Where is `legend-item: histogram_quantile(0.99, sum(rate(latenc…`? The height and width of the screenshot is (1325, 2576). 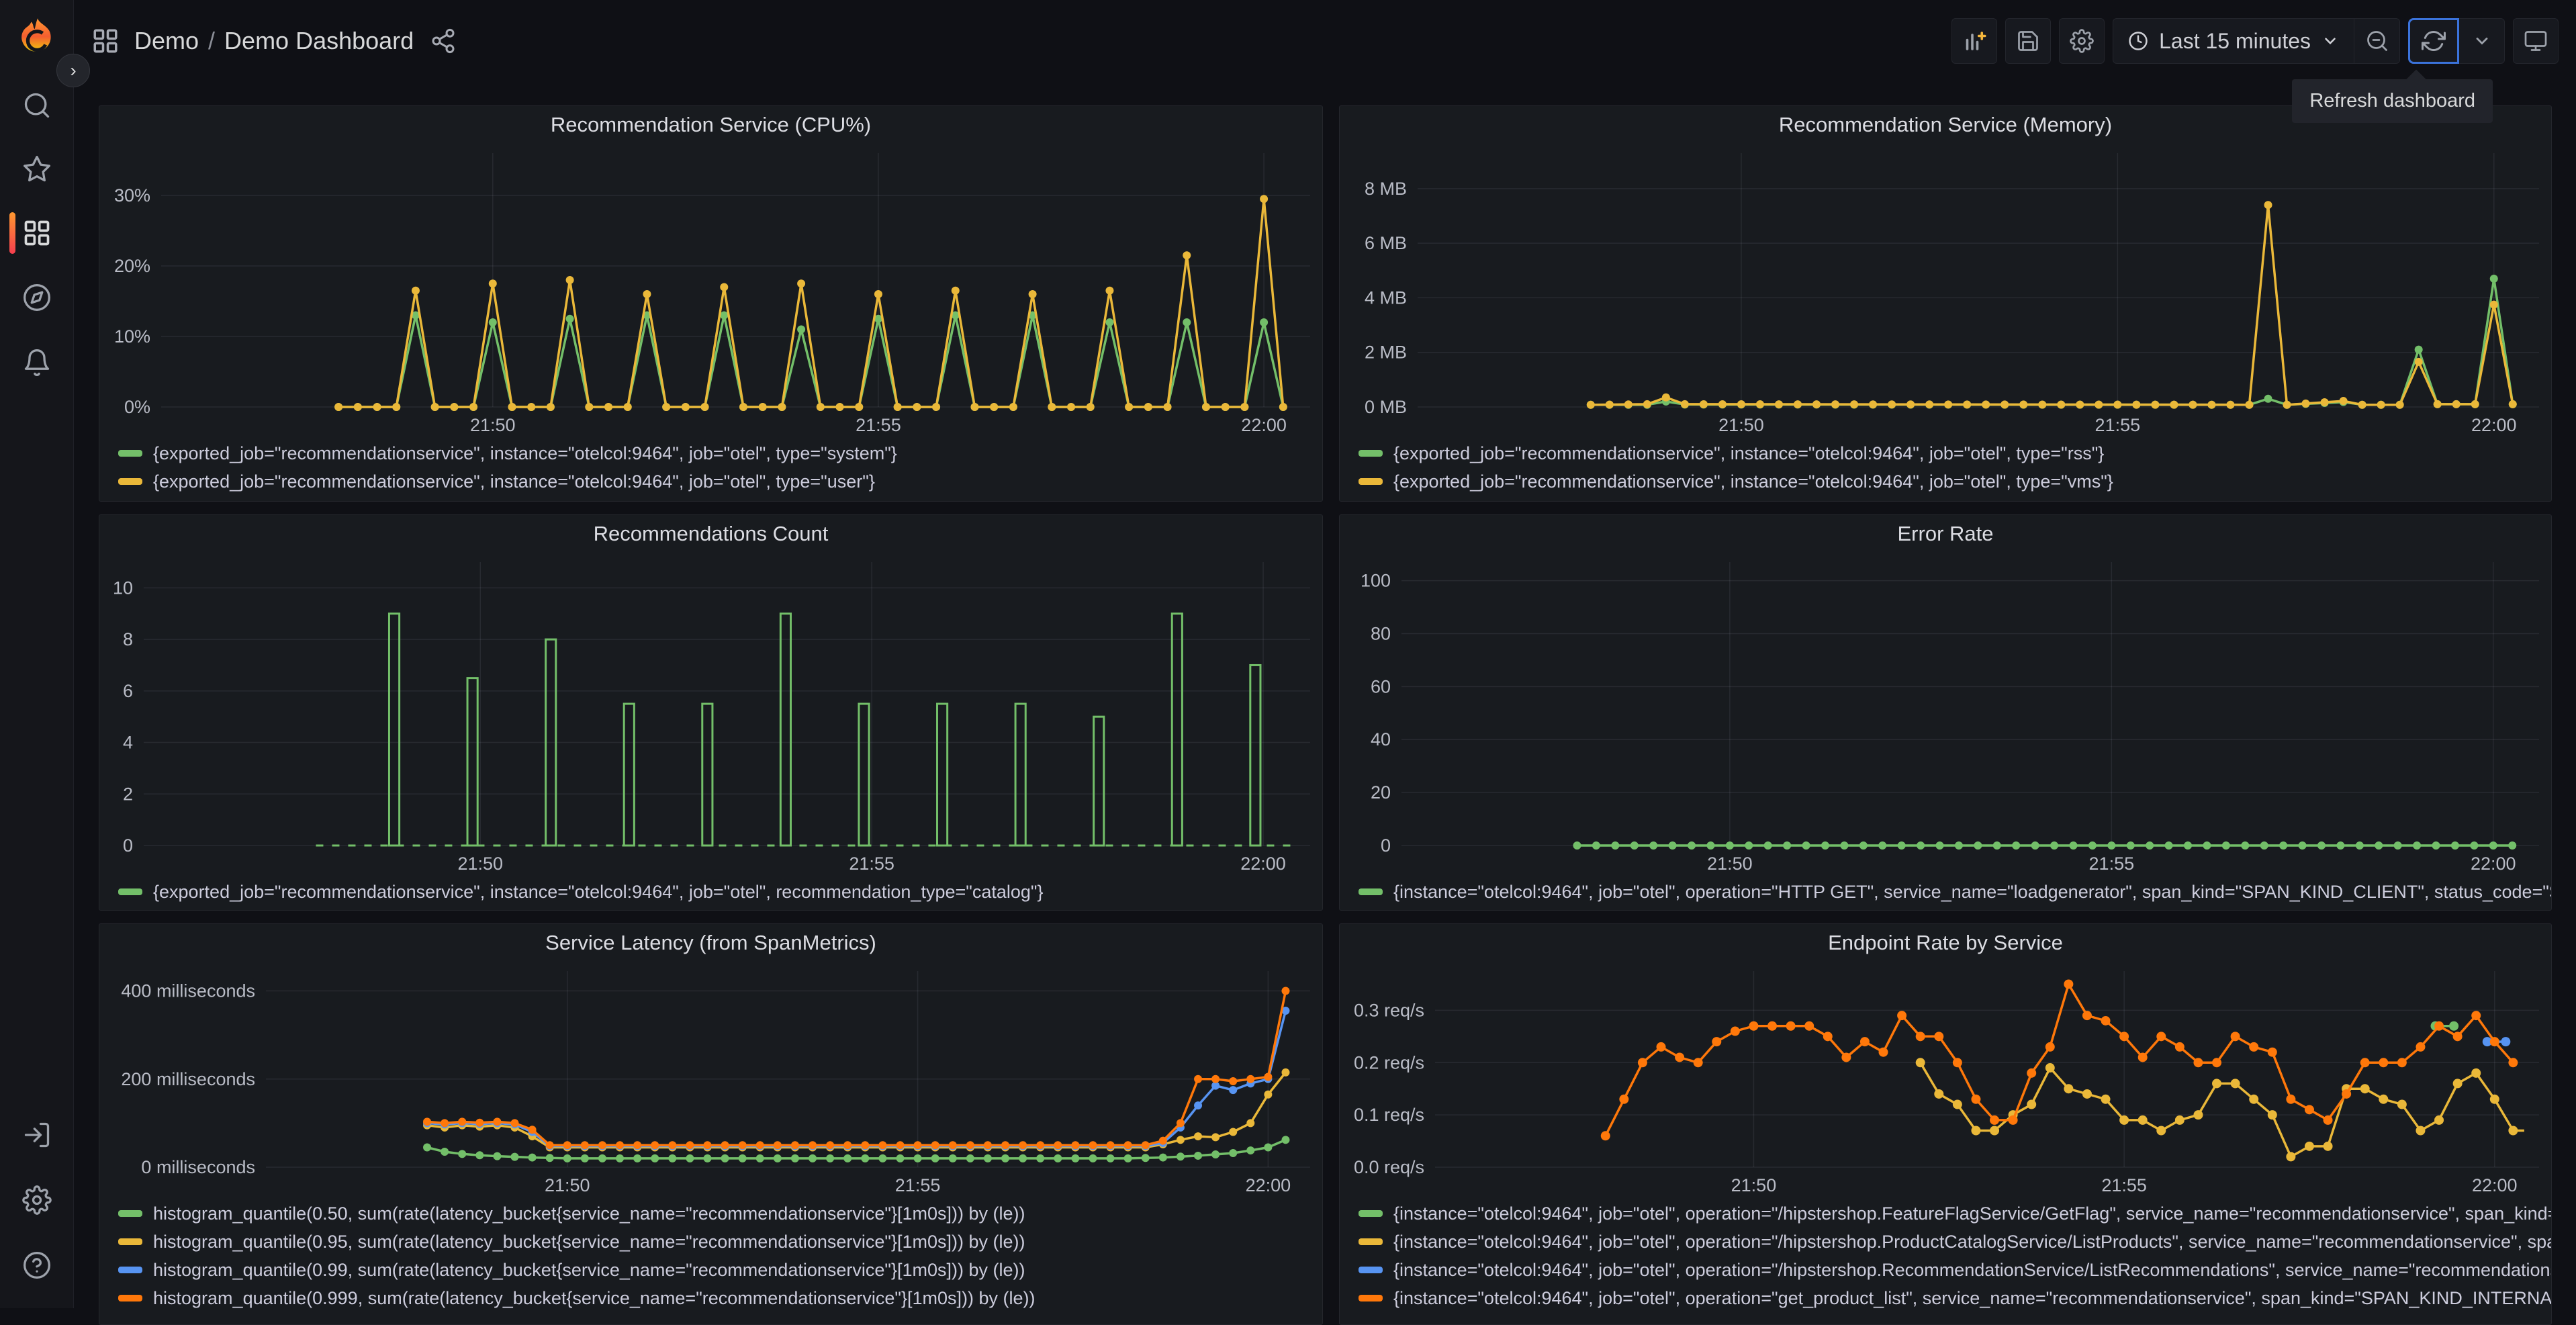 legend-item: histogram_quantile(0.99, sum(rate(latenc… is located at coordinates (720, 1270).